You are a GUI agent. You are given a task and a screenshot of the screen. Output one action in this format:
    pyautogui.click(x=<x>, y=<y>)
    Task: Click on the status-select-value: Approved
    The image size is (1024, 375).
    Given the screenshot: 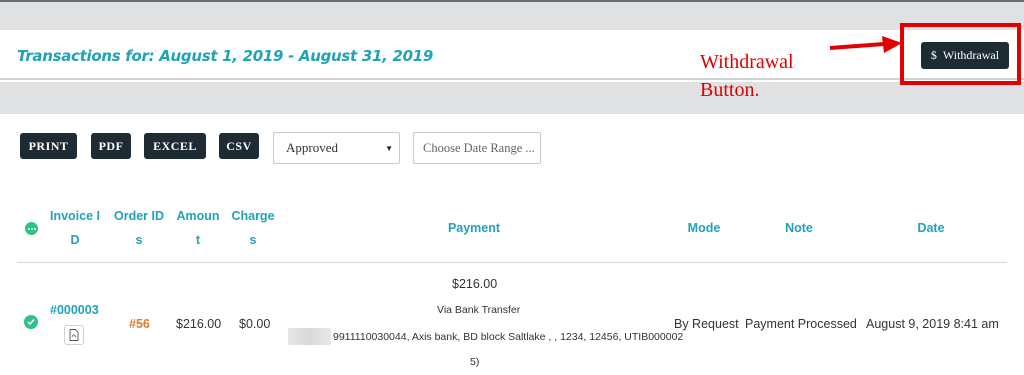 What is the action you would take?
    pyautogui.click(x=312, y=147)
    